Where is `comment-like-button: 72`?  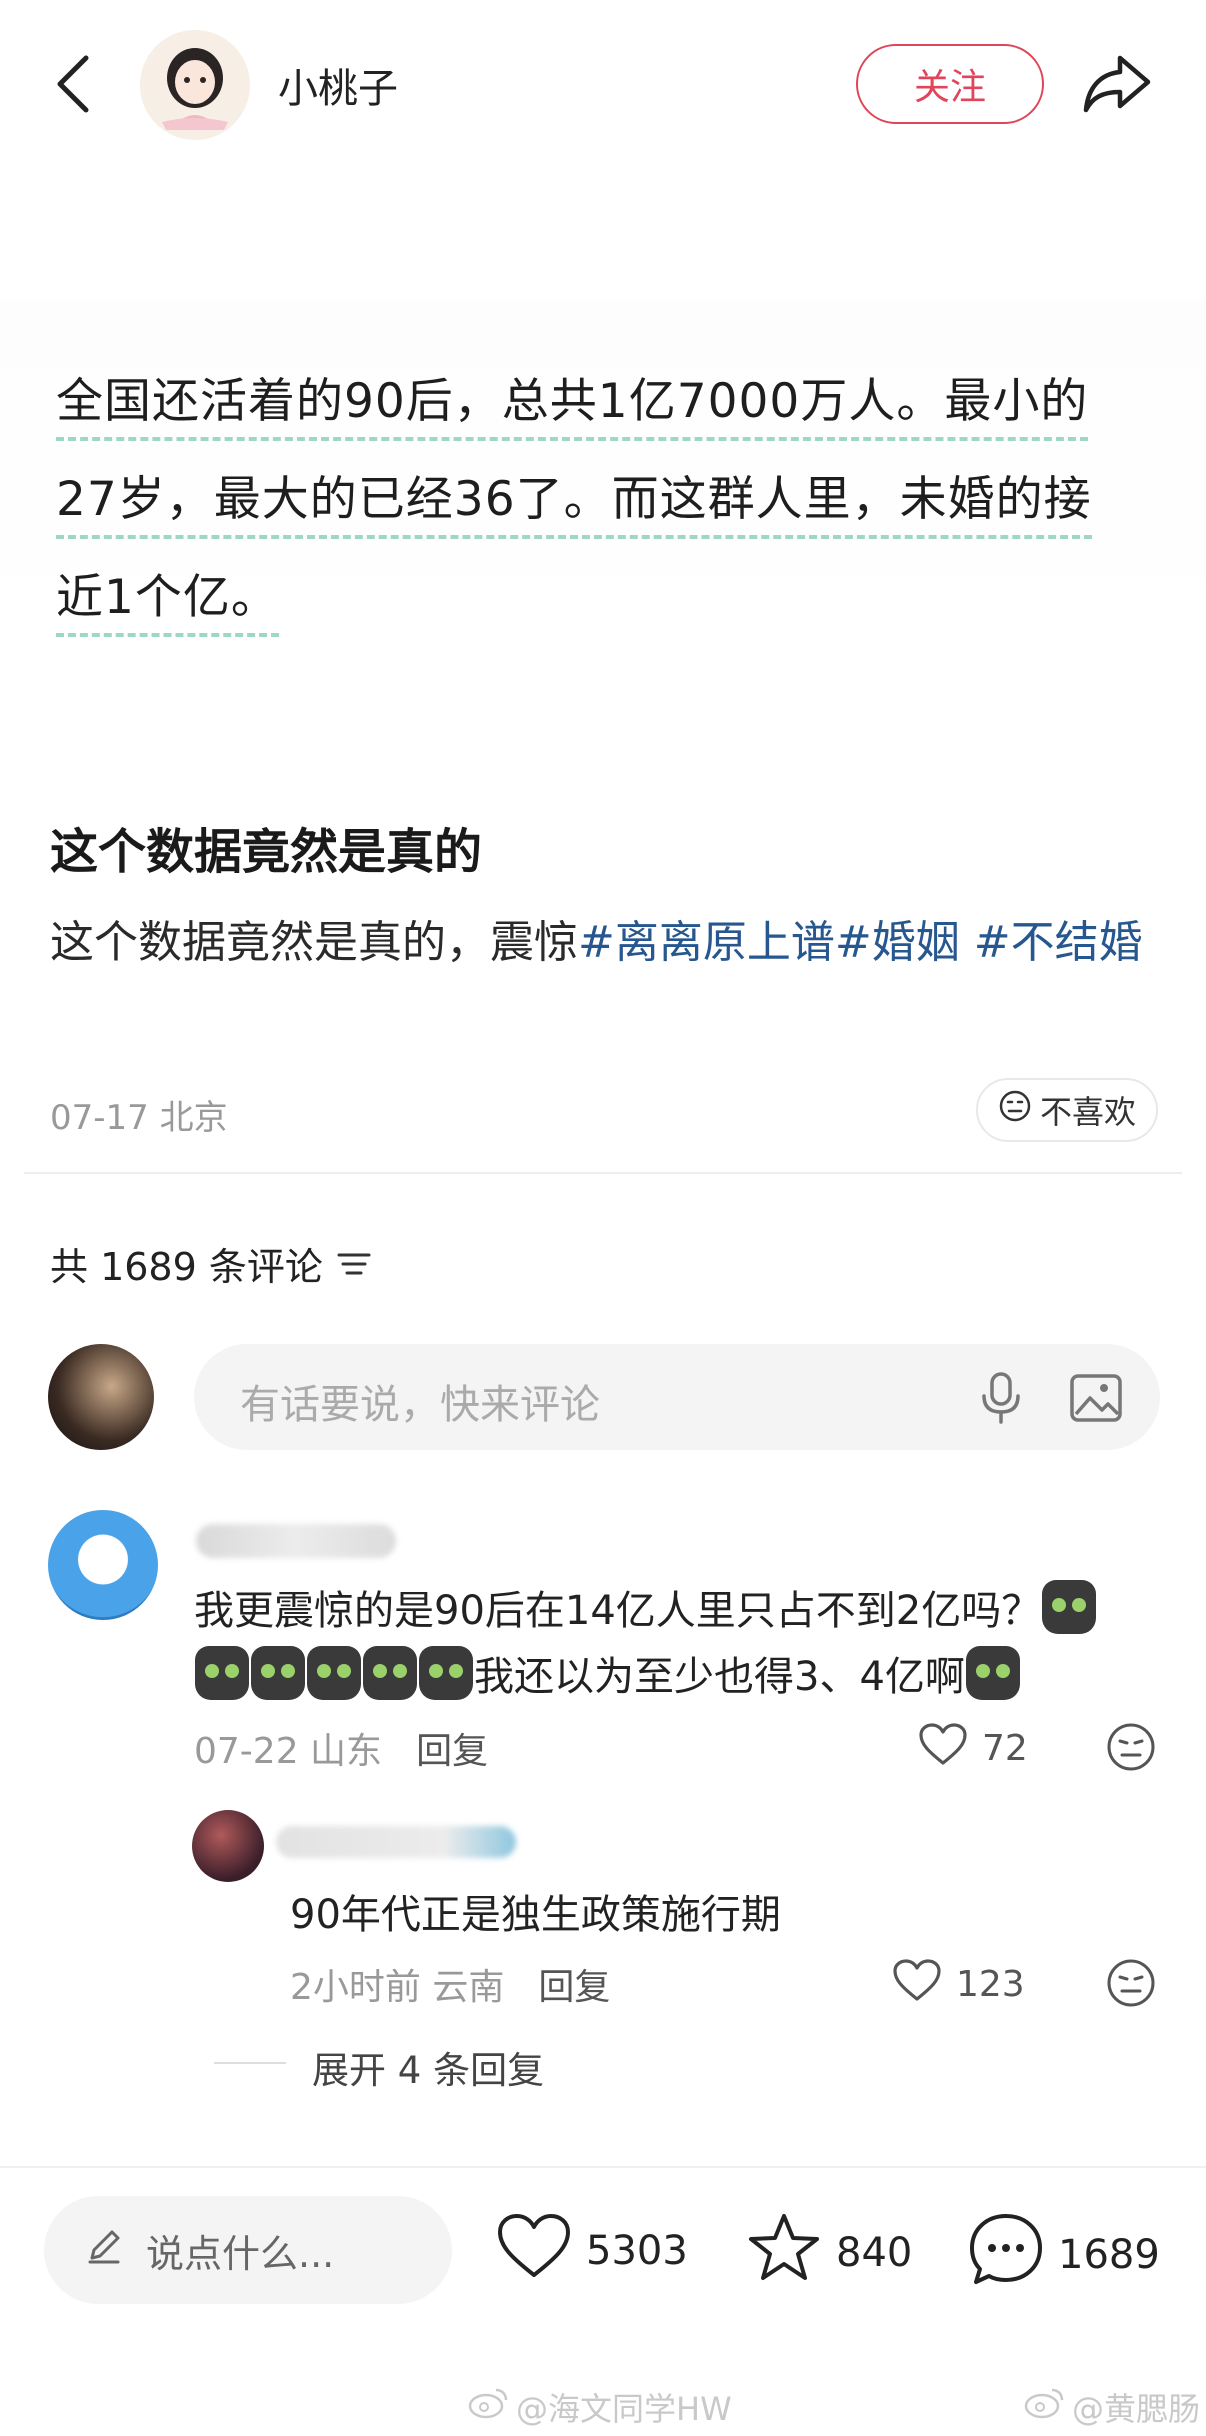
comment-like-button: 72 is located at coordinates (973, 1748).